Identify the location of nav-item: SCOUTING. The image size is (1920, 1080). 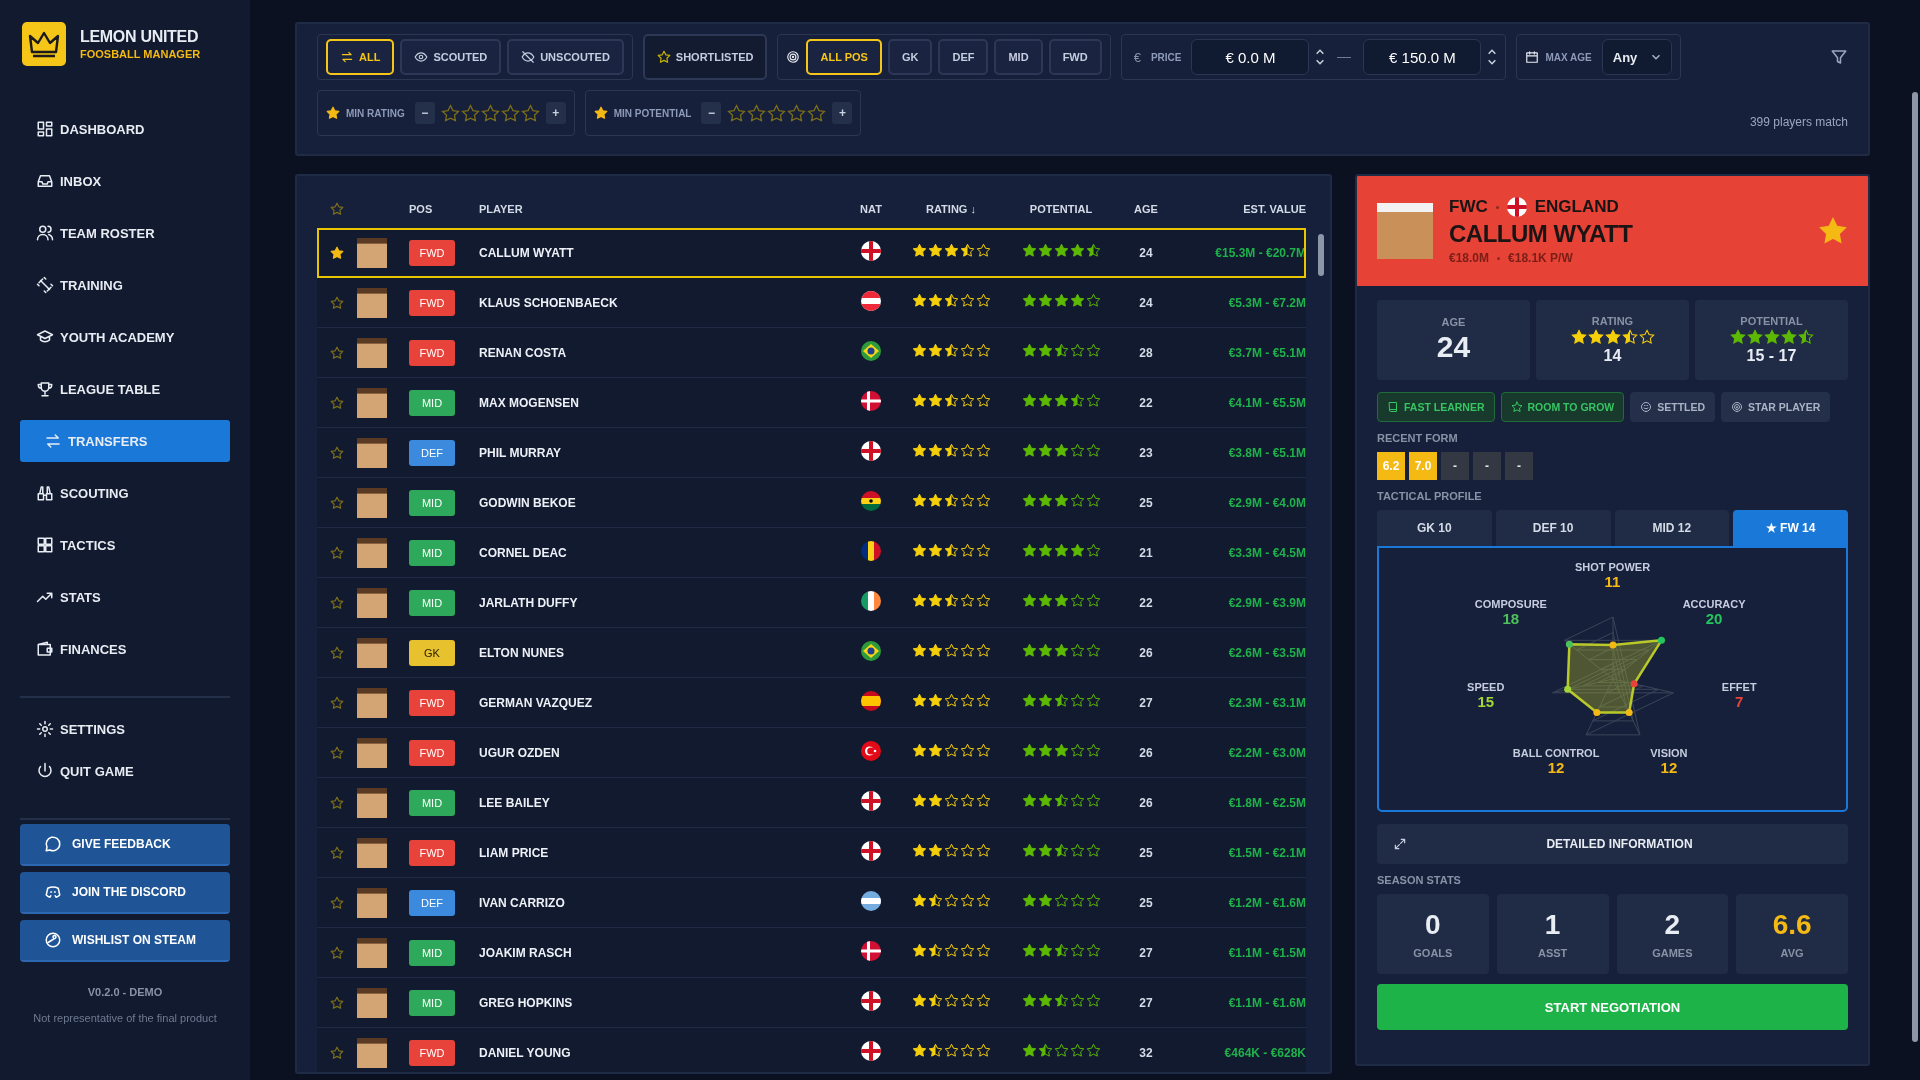
(125, 493).